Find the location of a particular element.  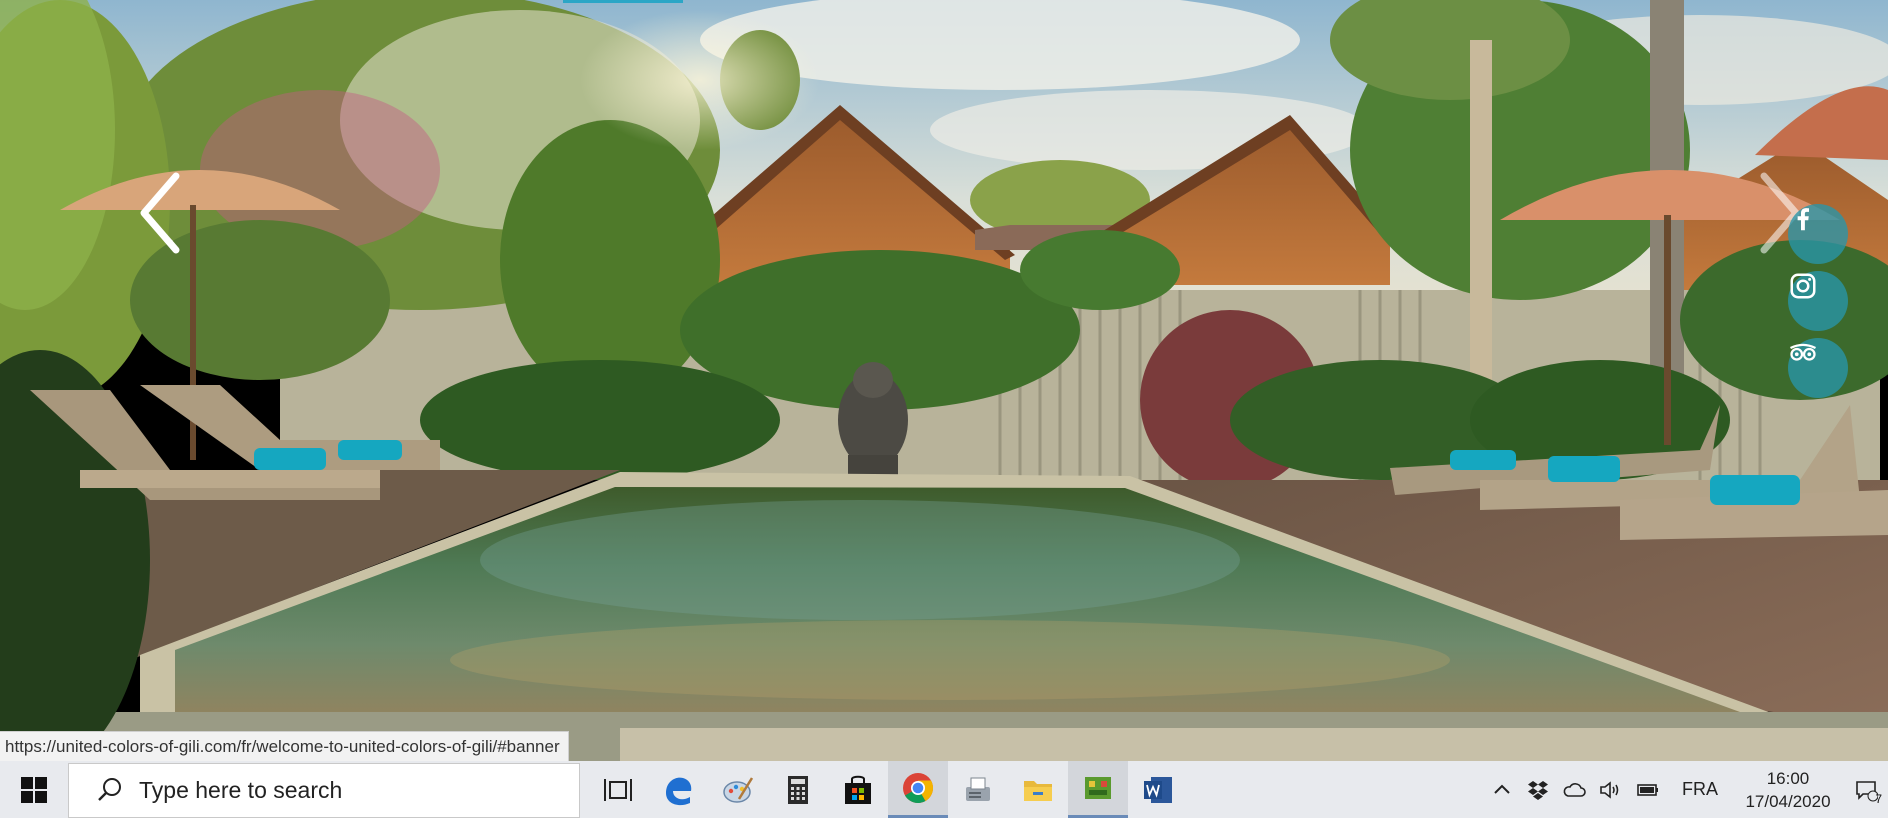

fax-icon is located at coordinates (978, 789).